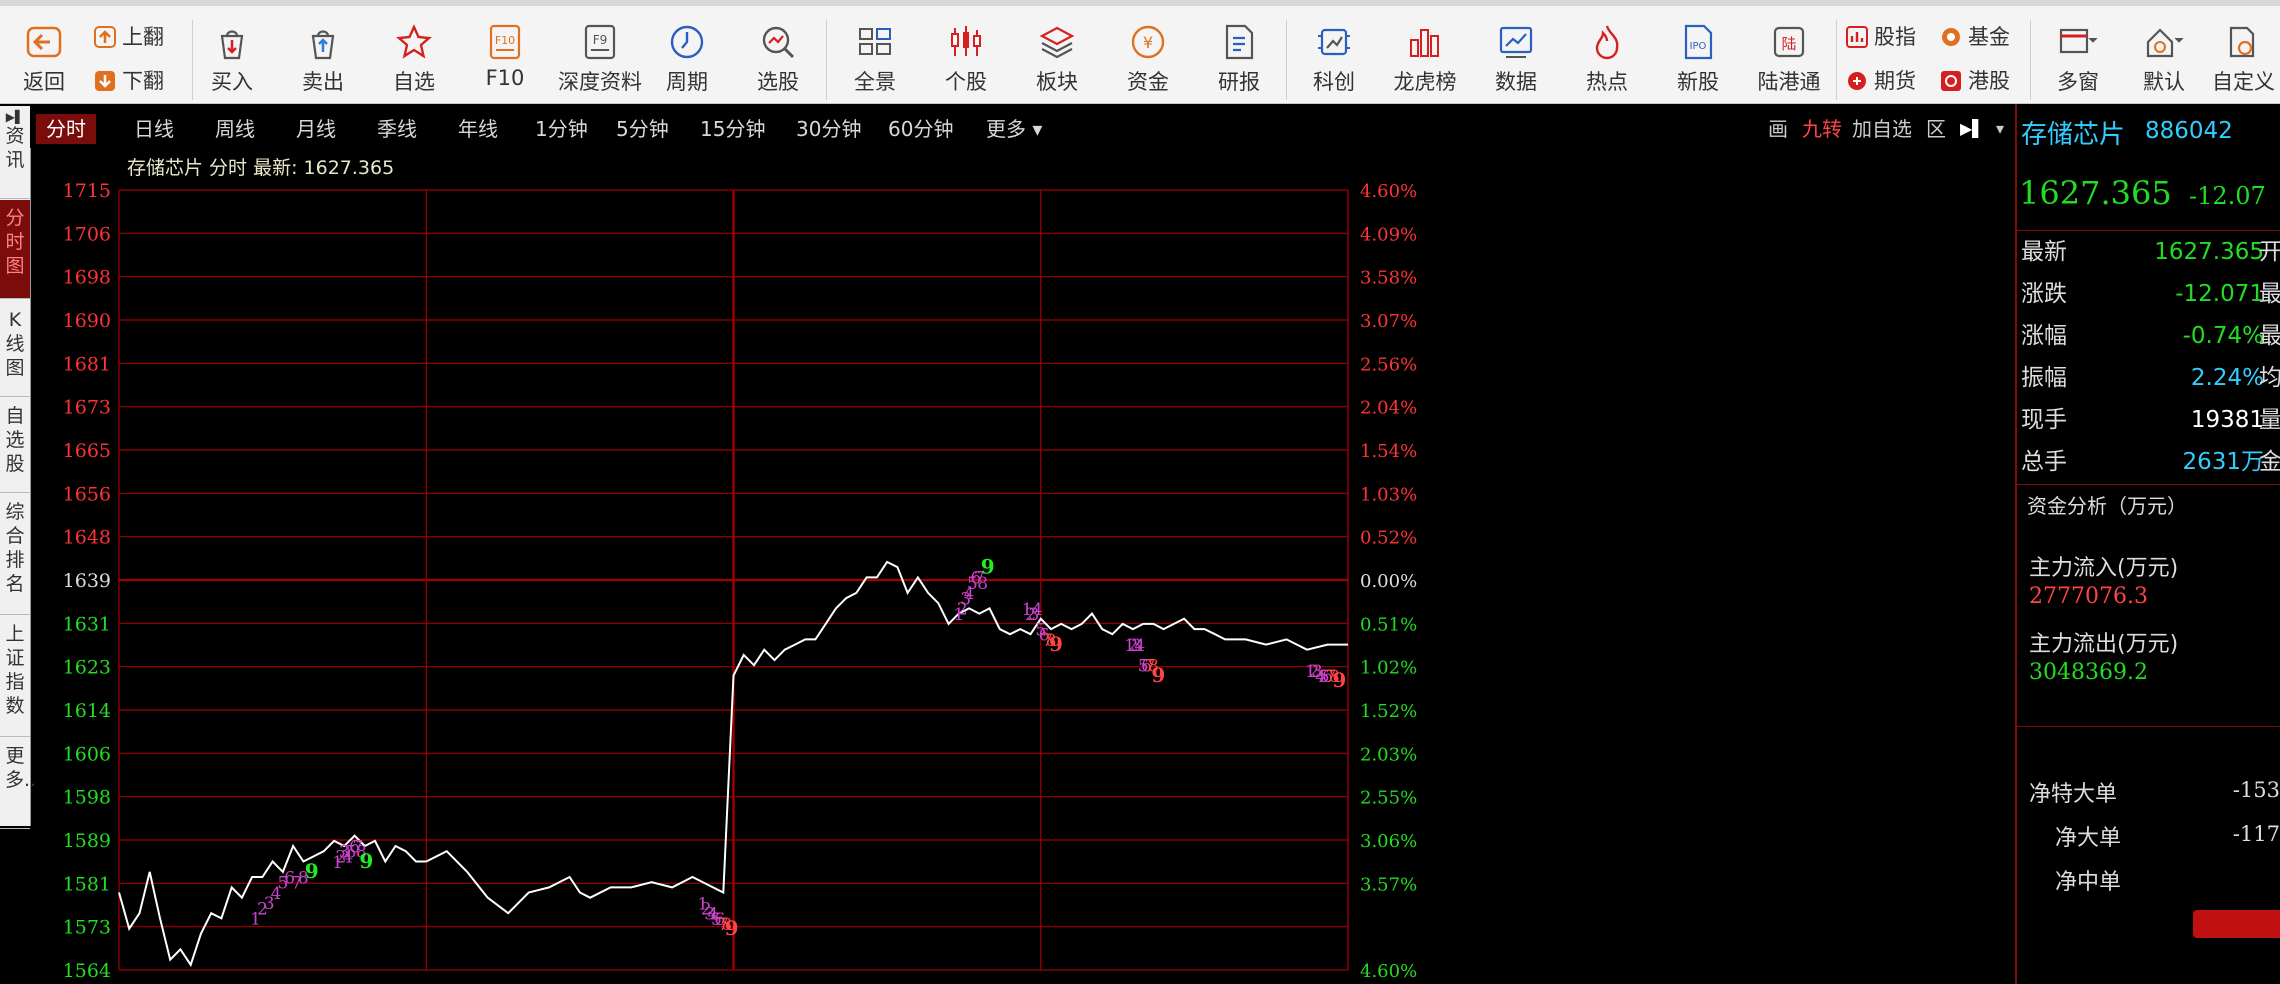 This screenshot has height=984, width=2280. What do you see at coordinates (316, 129) in the screenshot?
I see `tab-monthly: 月线` at bounding box center [316, 129].